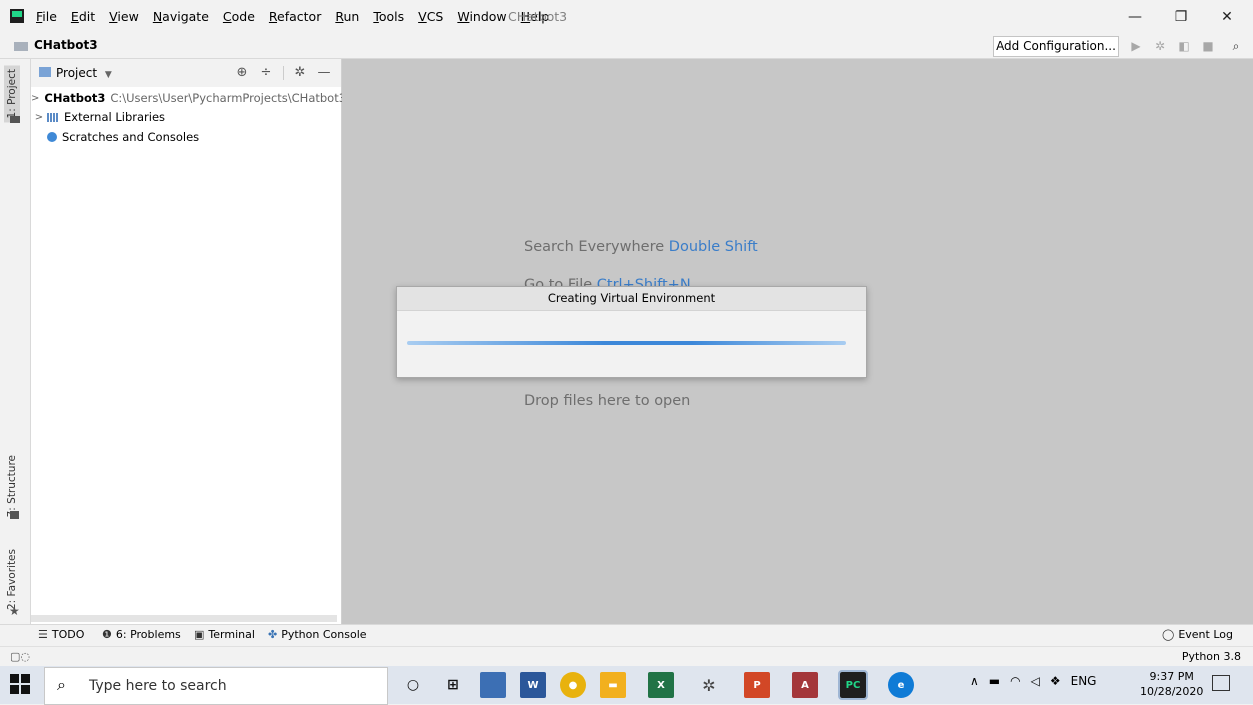 This screenshot has width=1253, height=705. Describe the element at coordinates (242, 73) in the screenshot. I see `locate-icon: ⊕` at that location.